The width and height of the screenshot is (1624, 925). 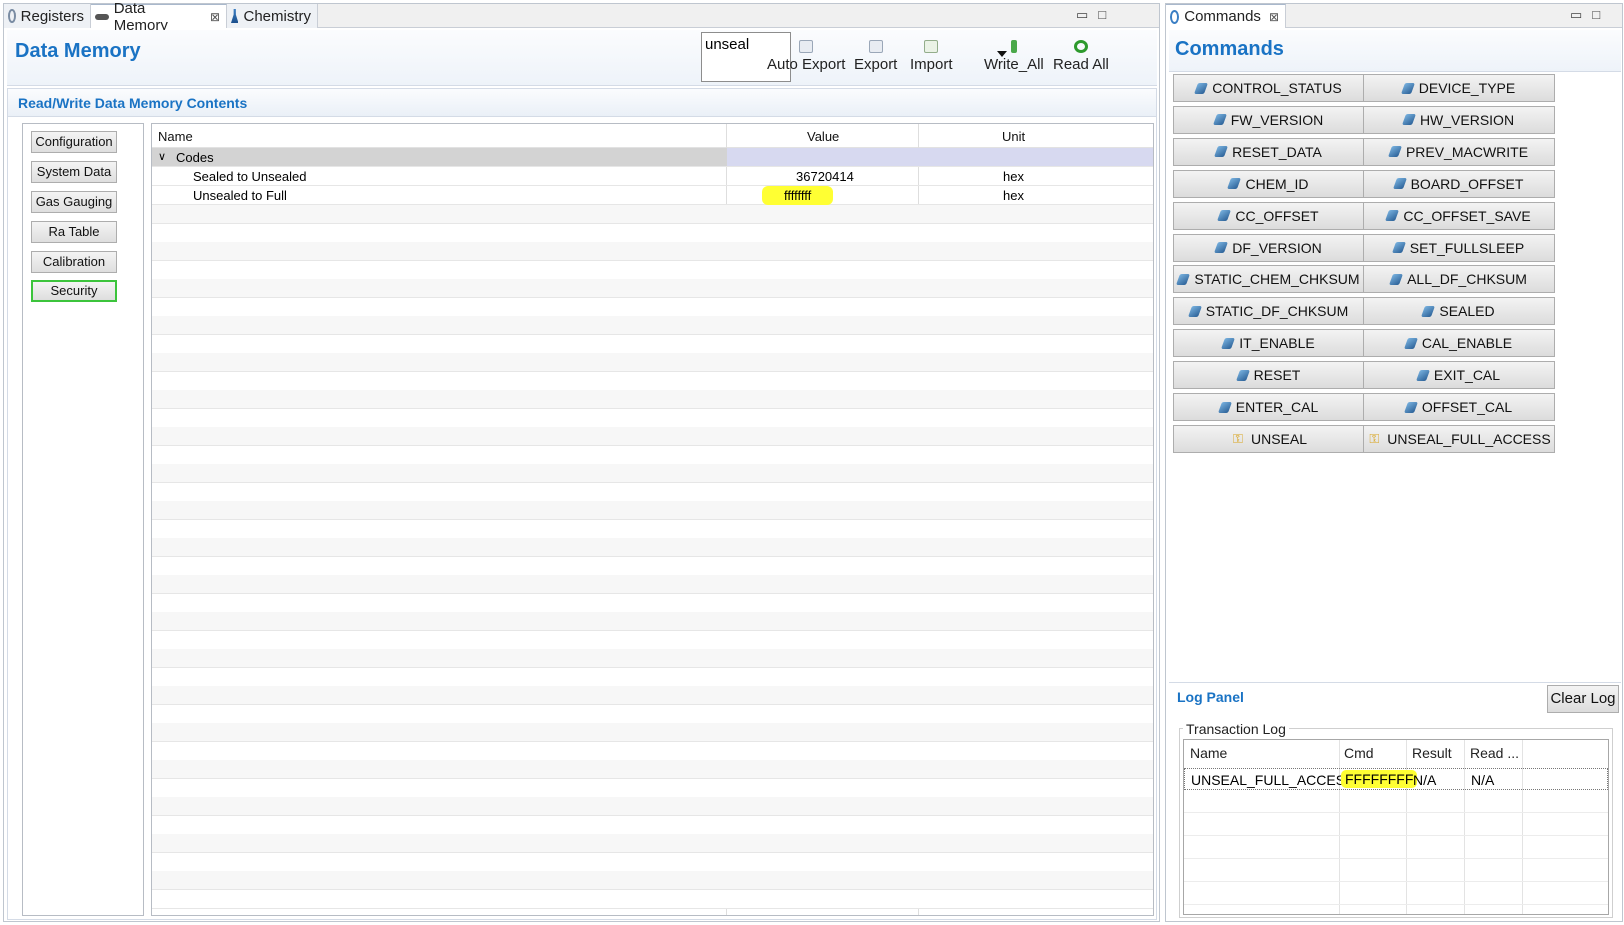 What do you see at coordinates (1432, 753) in the screenshot?
I see `column-header-result: Result` at bounding box center [1432, 753].